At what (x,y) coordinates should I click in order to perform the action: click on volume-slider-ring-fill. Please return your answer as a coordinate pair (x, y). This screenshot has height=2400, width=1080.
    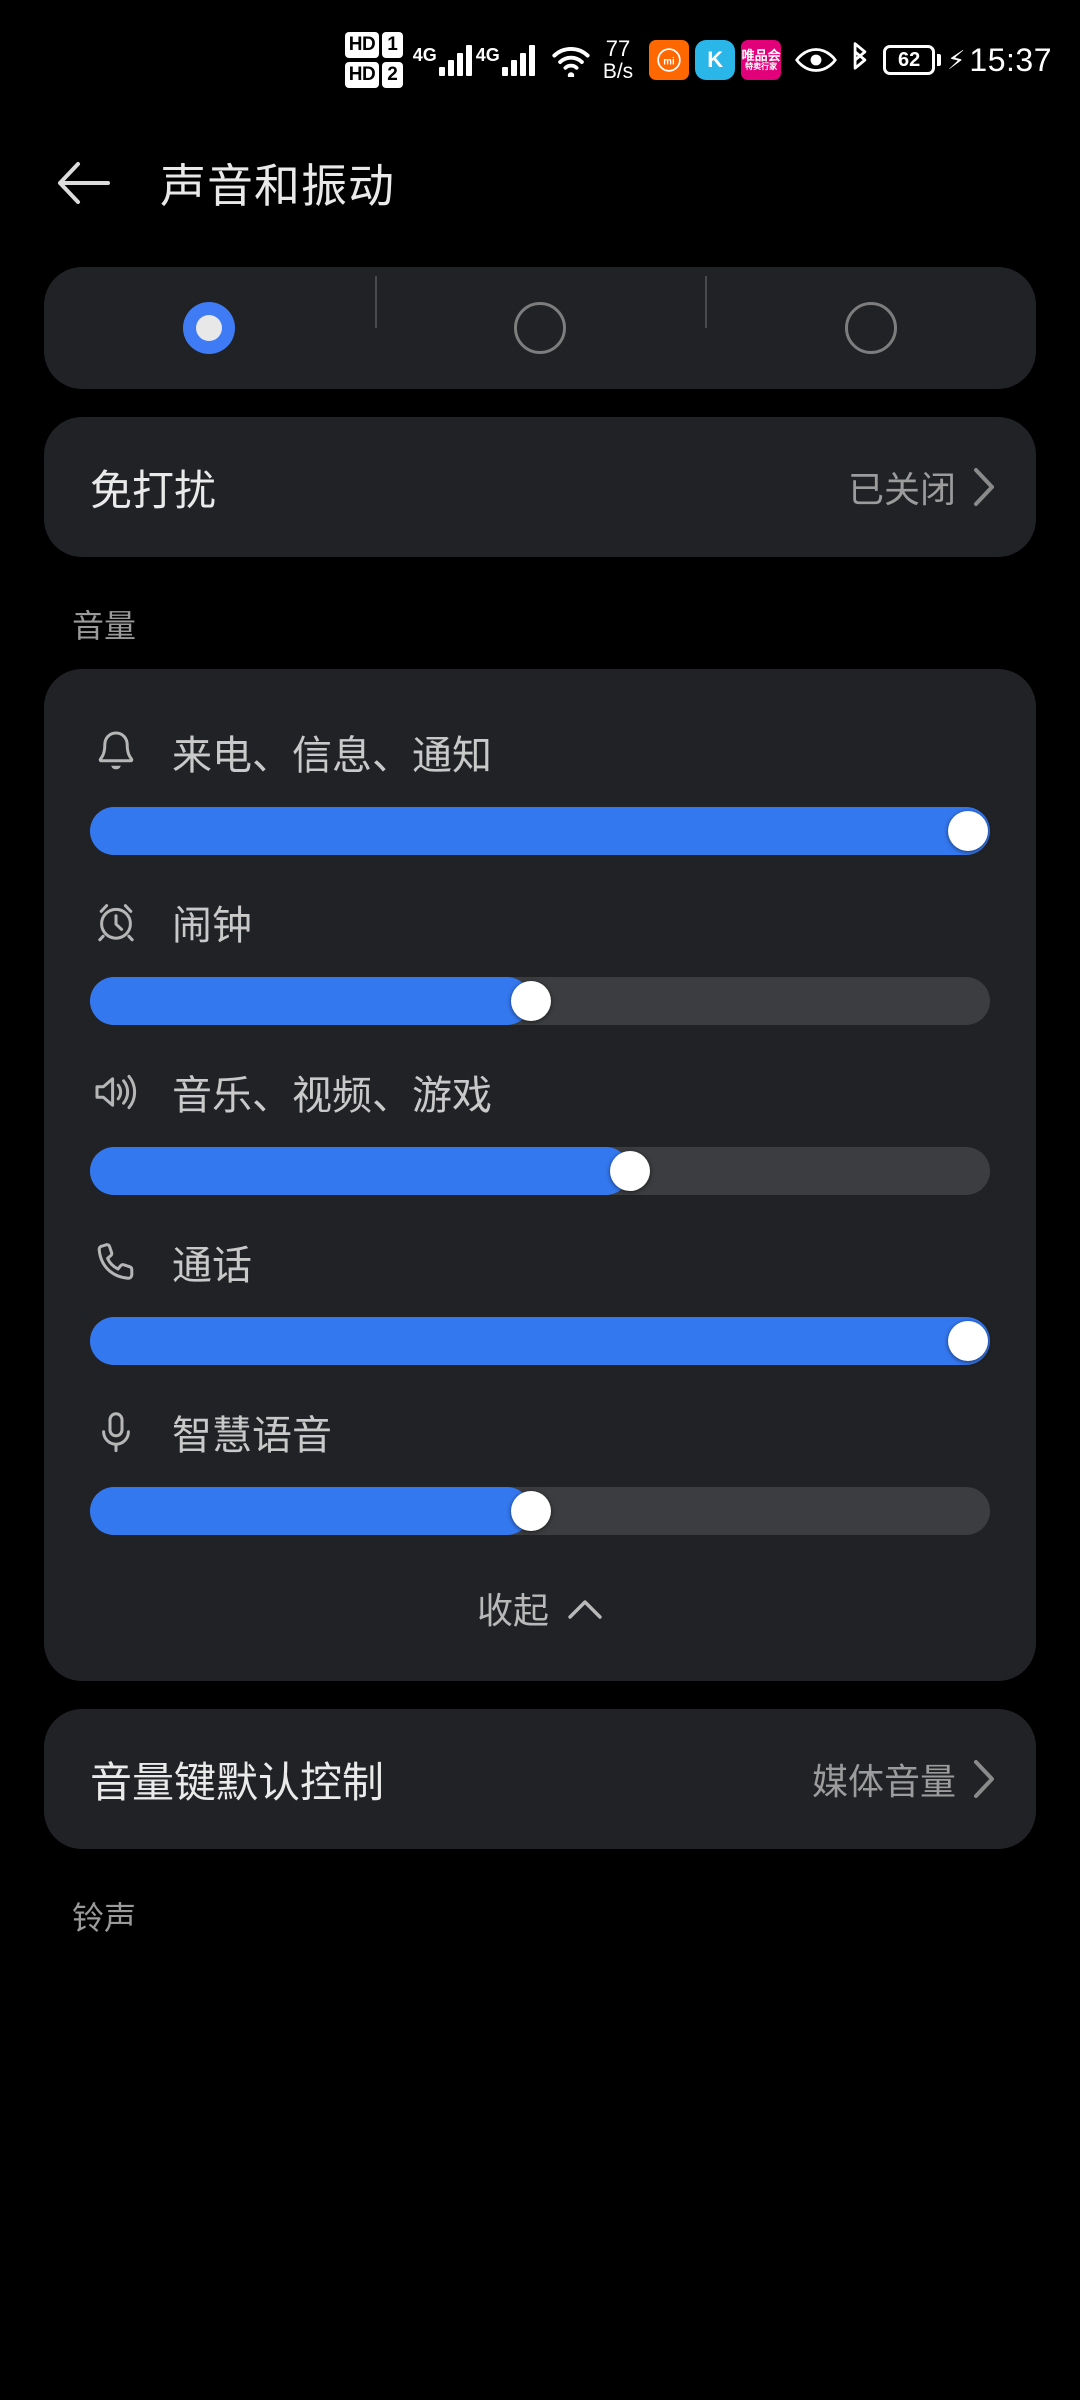
    Looking at the image, I should click on (540, 831).